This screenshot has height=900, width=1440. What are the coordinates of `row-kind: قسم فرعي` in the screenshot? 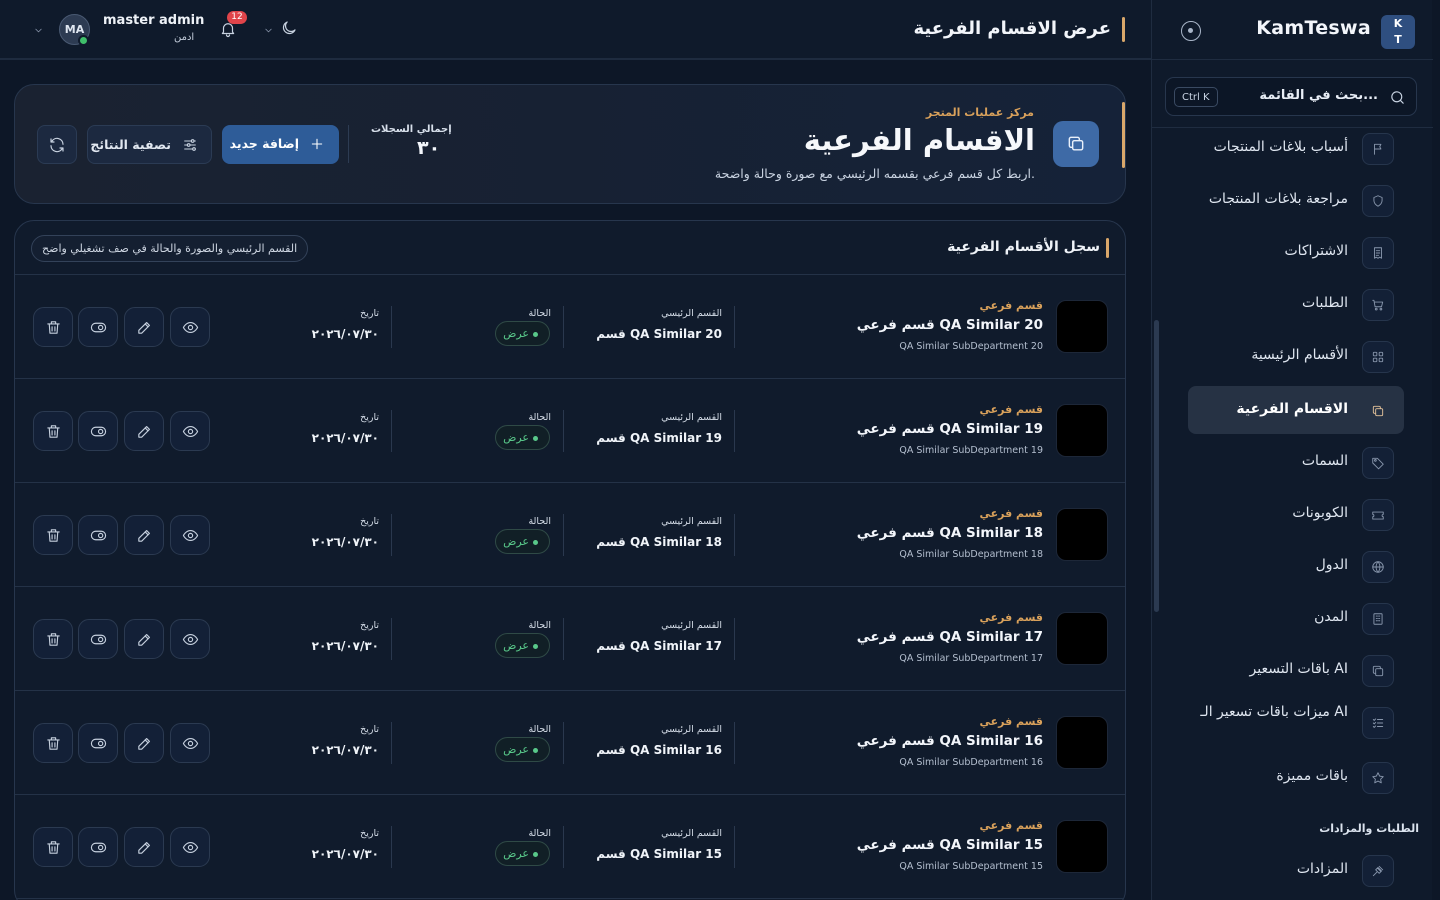 It's located at (1011, 617).